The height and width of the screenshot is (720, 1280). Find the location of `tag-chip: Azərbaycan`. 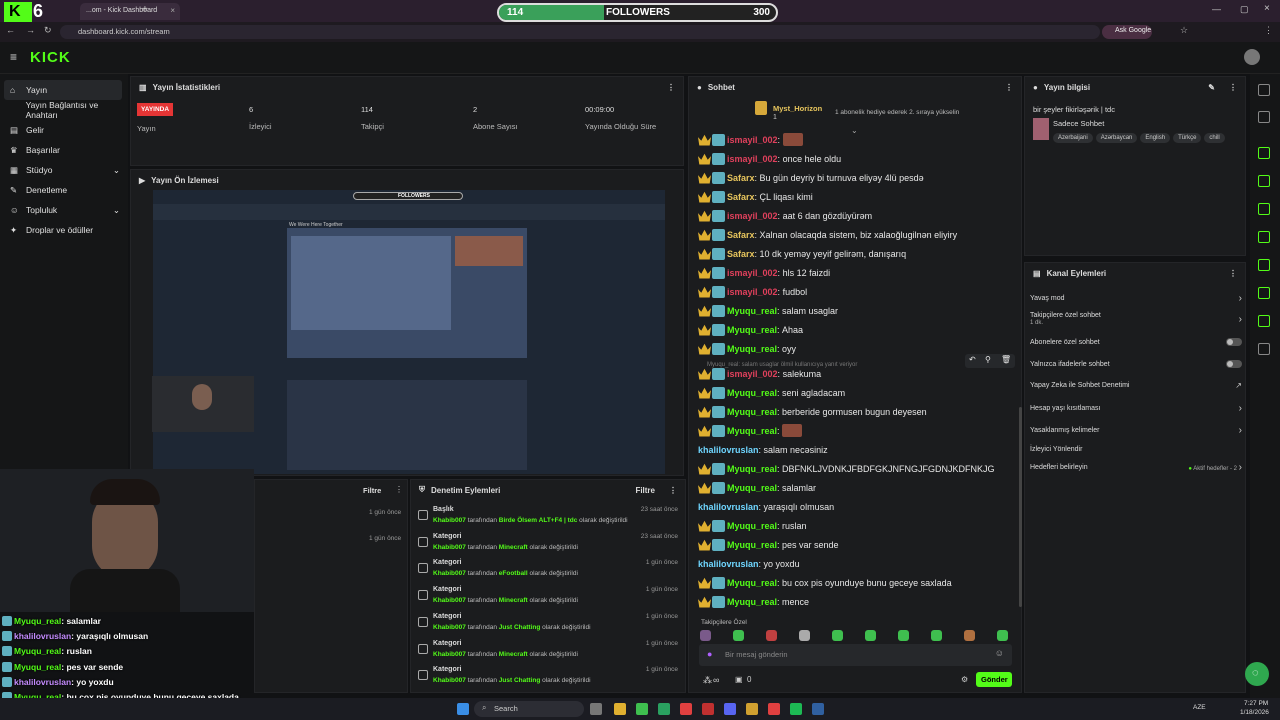

tag-chip: Azərbaycan is located at coordinates (1116, 138).